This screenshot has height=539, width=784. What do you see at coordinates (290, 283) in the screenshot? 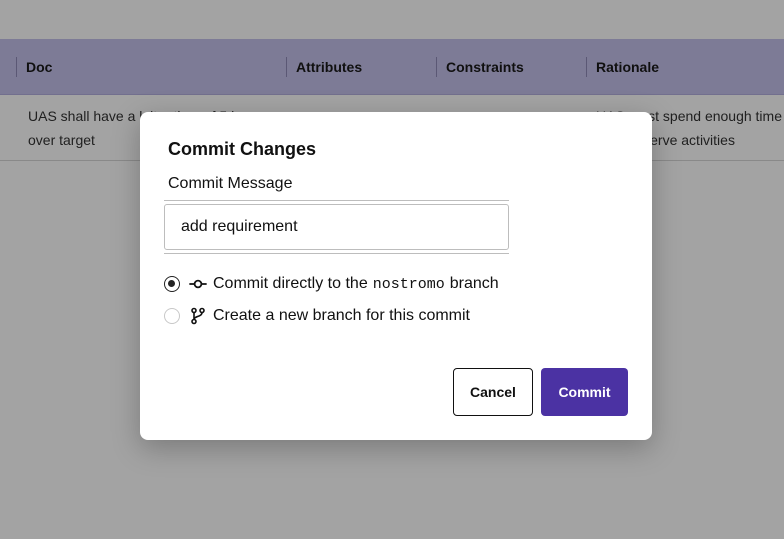
I see `option-text: Commit directly to the` at bounding box center [290, 283].